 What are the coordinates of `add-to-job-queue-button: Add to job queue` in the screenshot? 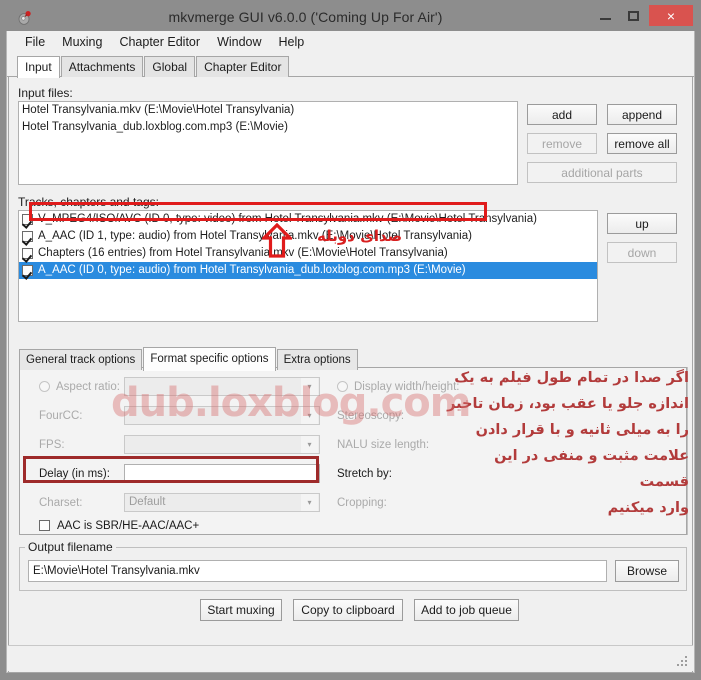 It's located at (466, 610).